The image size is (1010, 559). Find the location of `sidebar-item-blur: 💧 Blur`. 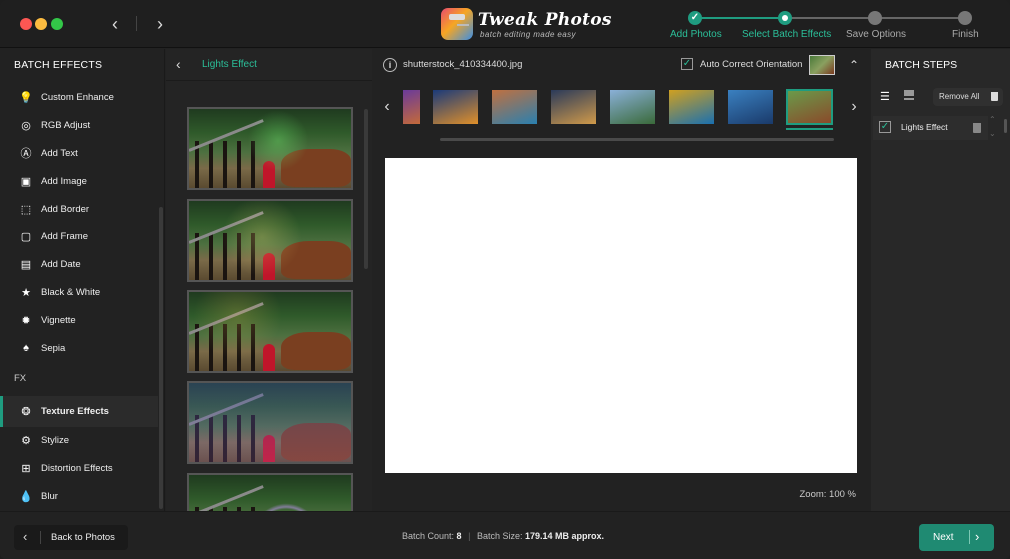

sidebar-item-blur: 💧 Blur is located at coordinates (79, 497).